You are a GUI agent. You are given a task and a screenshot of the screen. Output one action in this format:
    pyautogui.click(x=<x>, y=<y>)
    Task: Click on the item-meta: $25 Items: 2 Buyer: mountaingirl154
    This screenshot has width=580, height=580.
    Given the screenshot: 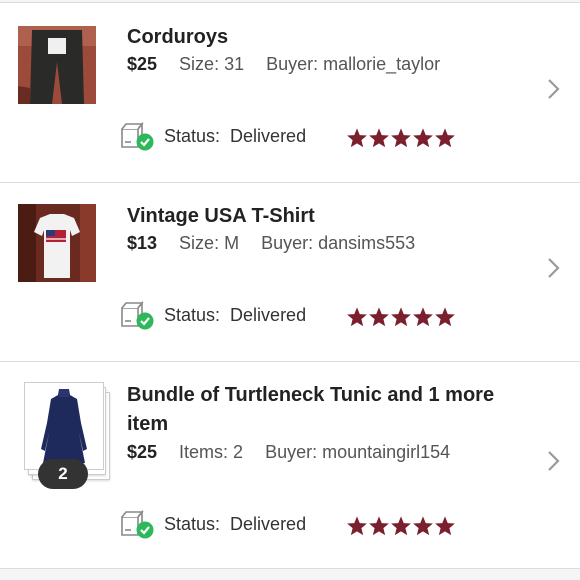 What is the action you would take?
    pyautogui.click(x=288, y=452)
    